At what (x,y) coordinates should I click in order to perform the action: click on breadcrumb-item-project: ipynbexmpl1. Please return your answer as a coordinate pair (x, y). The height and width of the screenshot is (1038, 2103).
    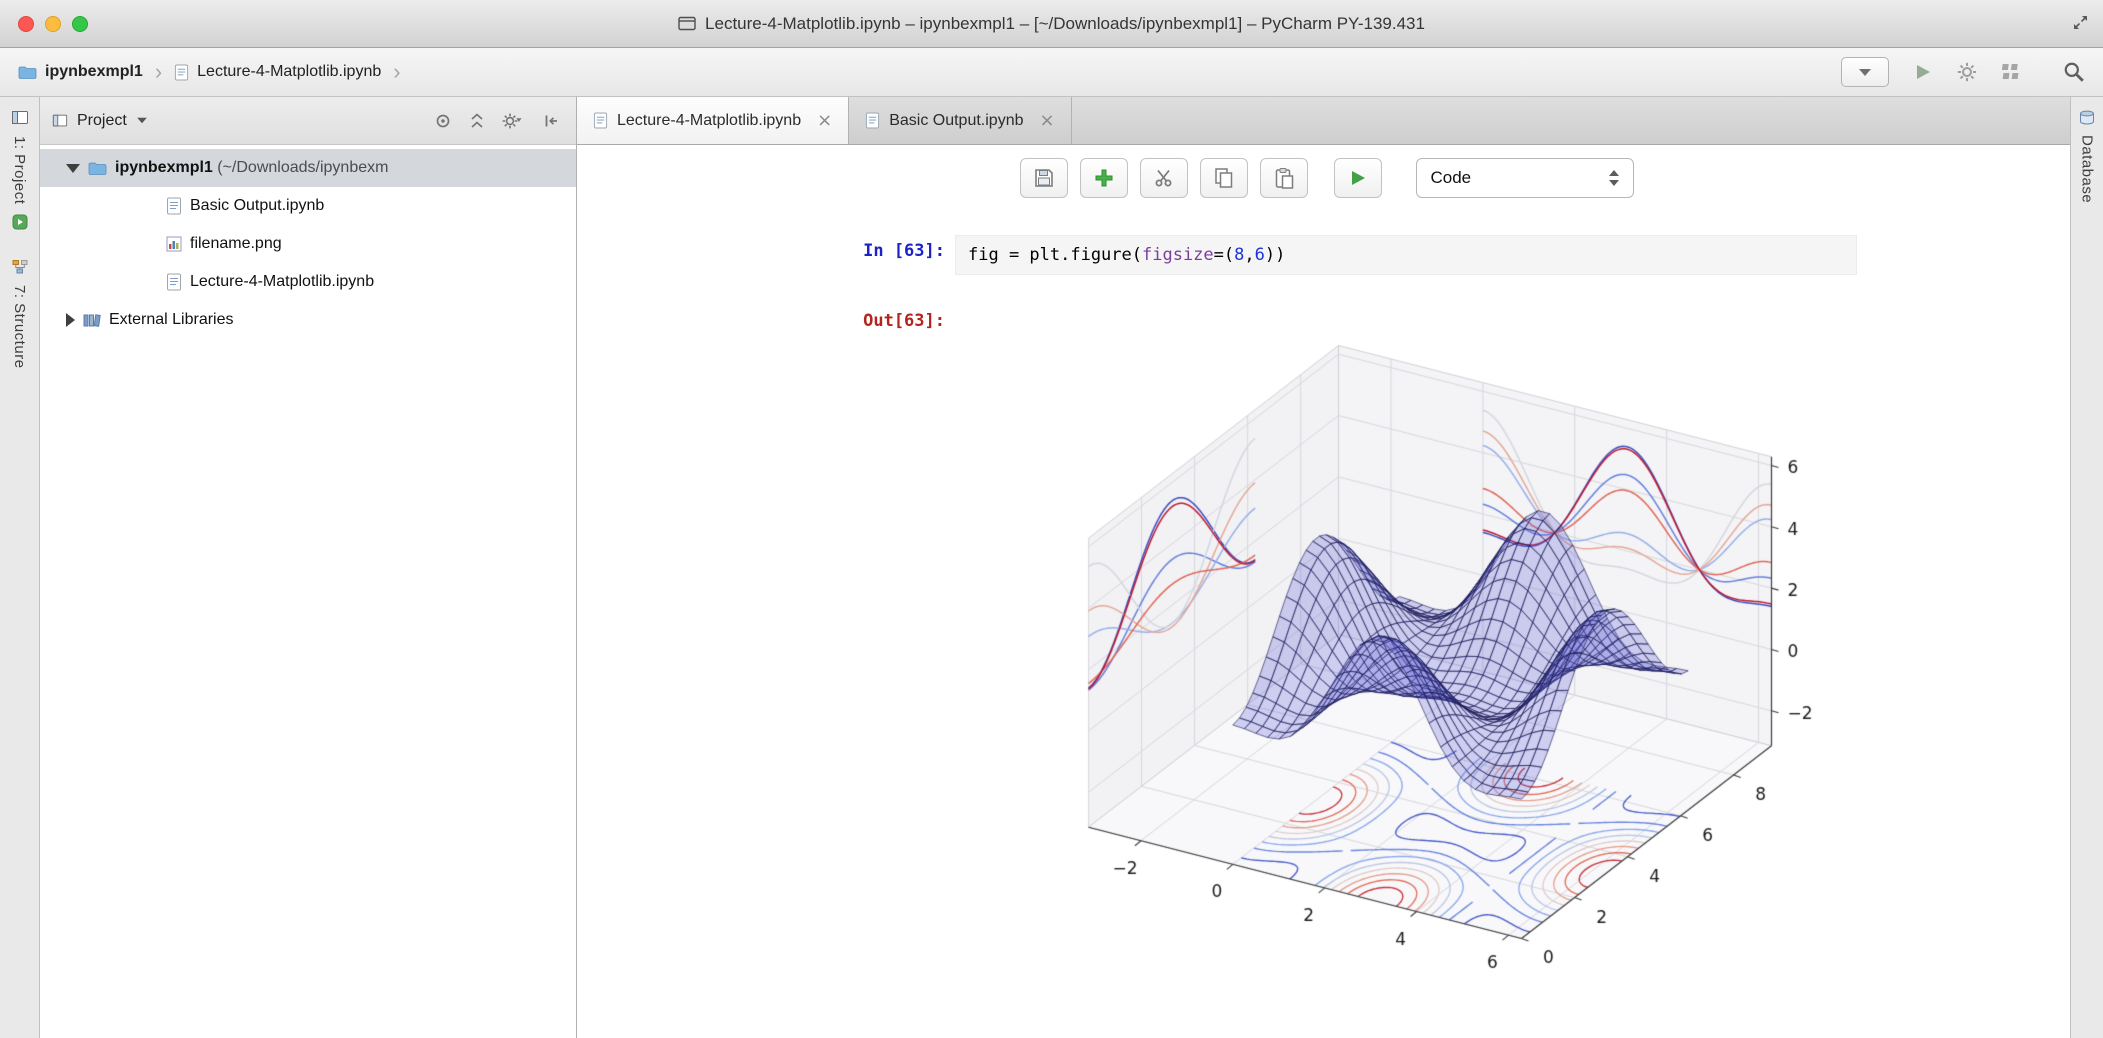
    Looking at the image, I should click on (94, 72).